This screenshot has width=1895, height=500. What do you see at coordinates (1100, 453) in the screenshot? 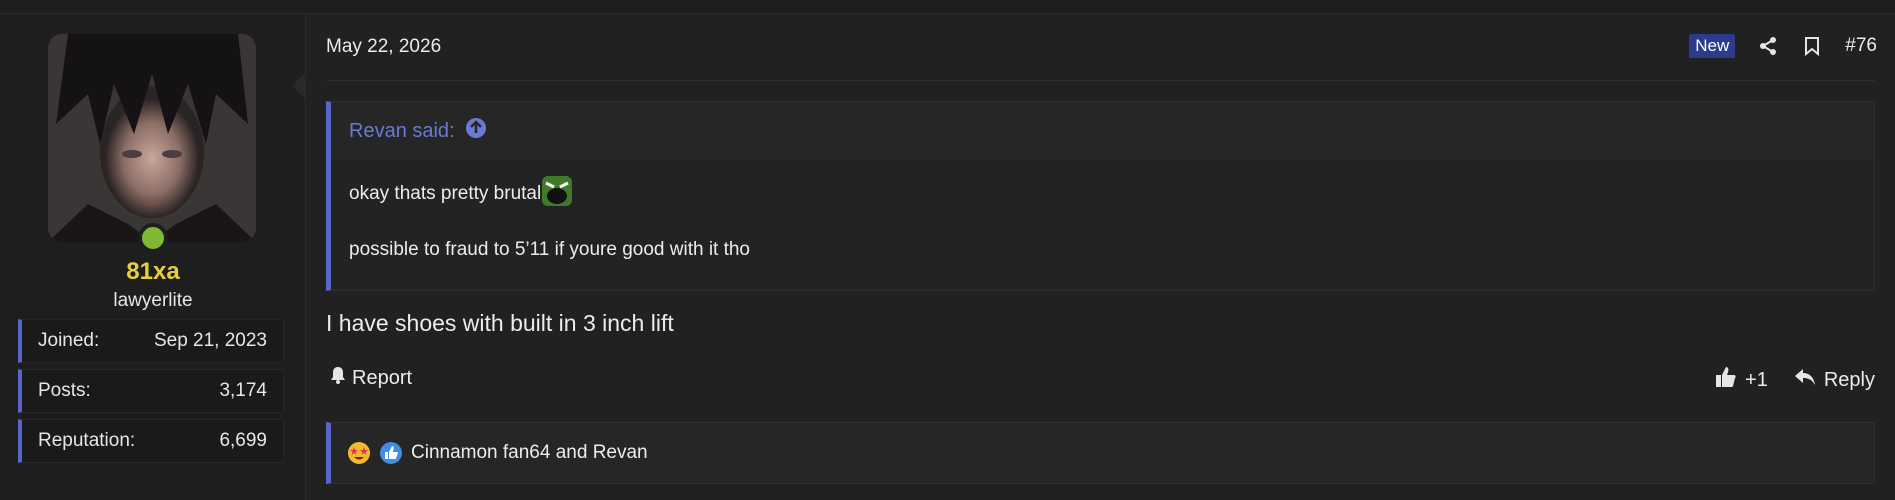
I see `reactions-bar: Cinnamon fan64 and Revan` at bounding box center [1100, 453].